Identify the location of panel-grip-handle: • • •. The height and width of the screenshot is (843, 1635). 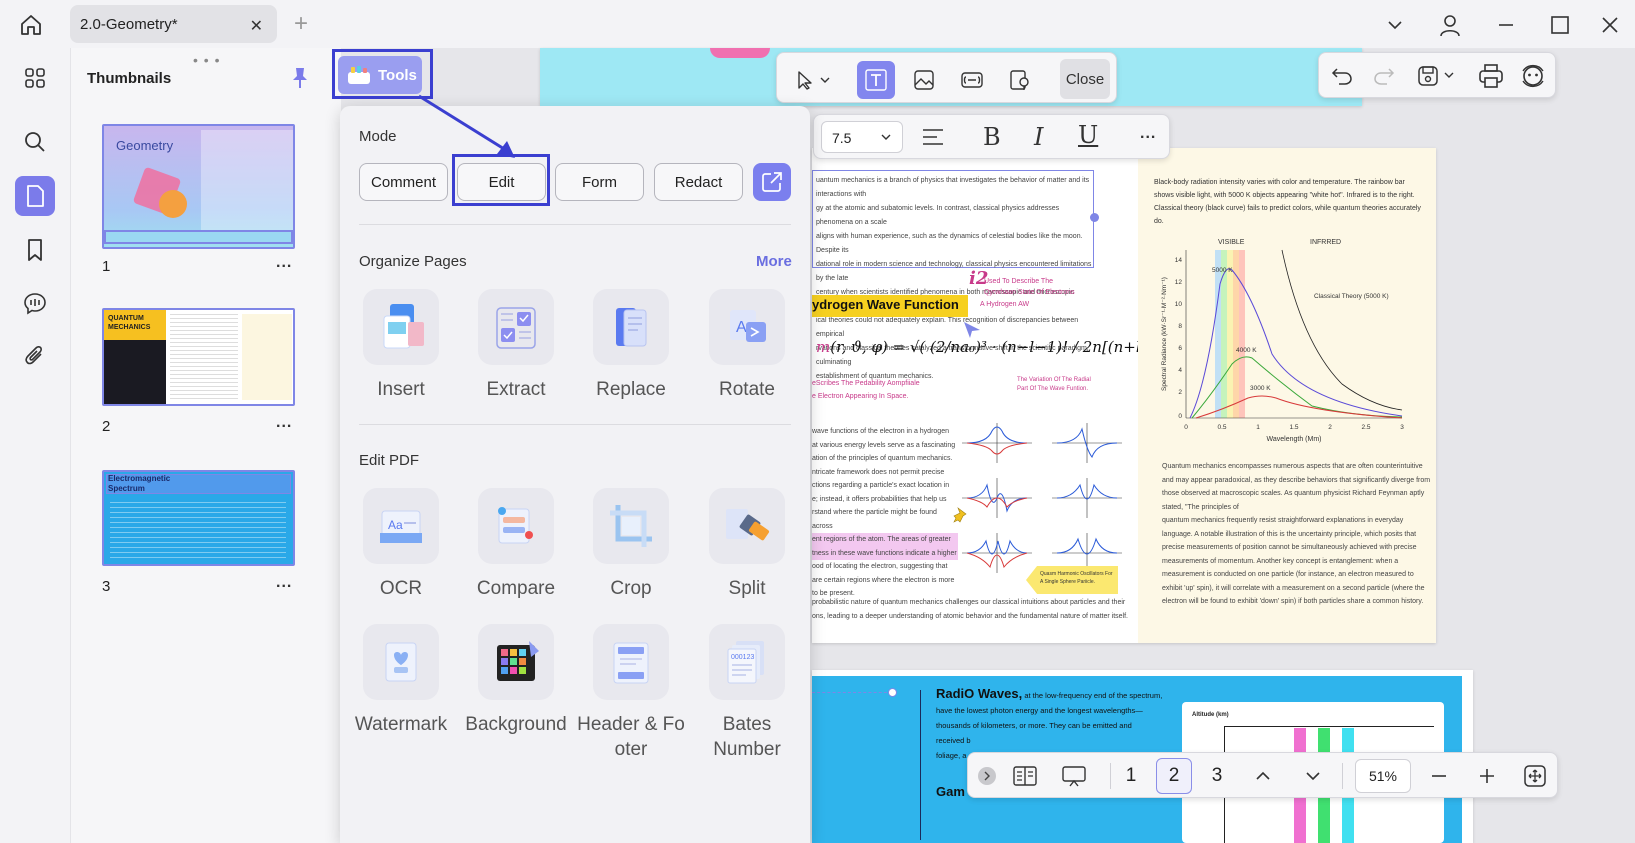
(206, 60).